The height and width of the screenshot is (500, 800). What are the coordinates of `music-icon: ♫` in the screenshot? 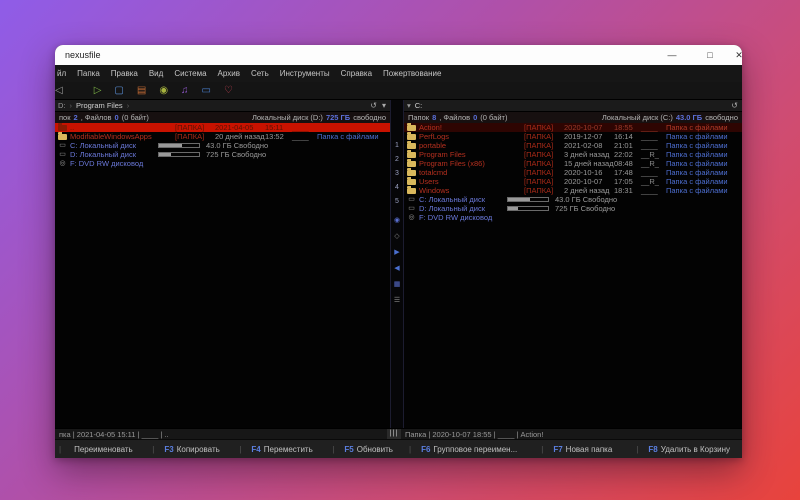 It's located at (185, 91).